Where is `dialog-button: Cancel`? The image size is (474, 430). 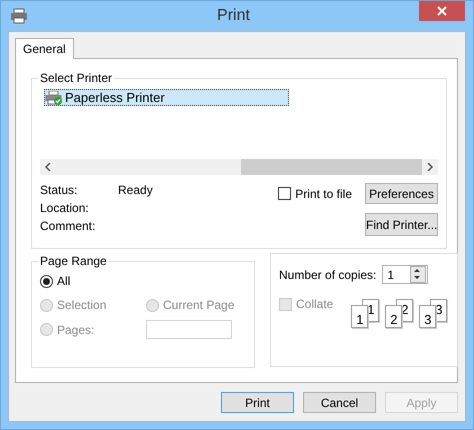 dialog-button: Cancel is located at coordinates (339, 402).